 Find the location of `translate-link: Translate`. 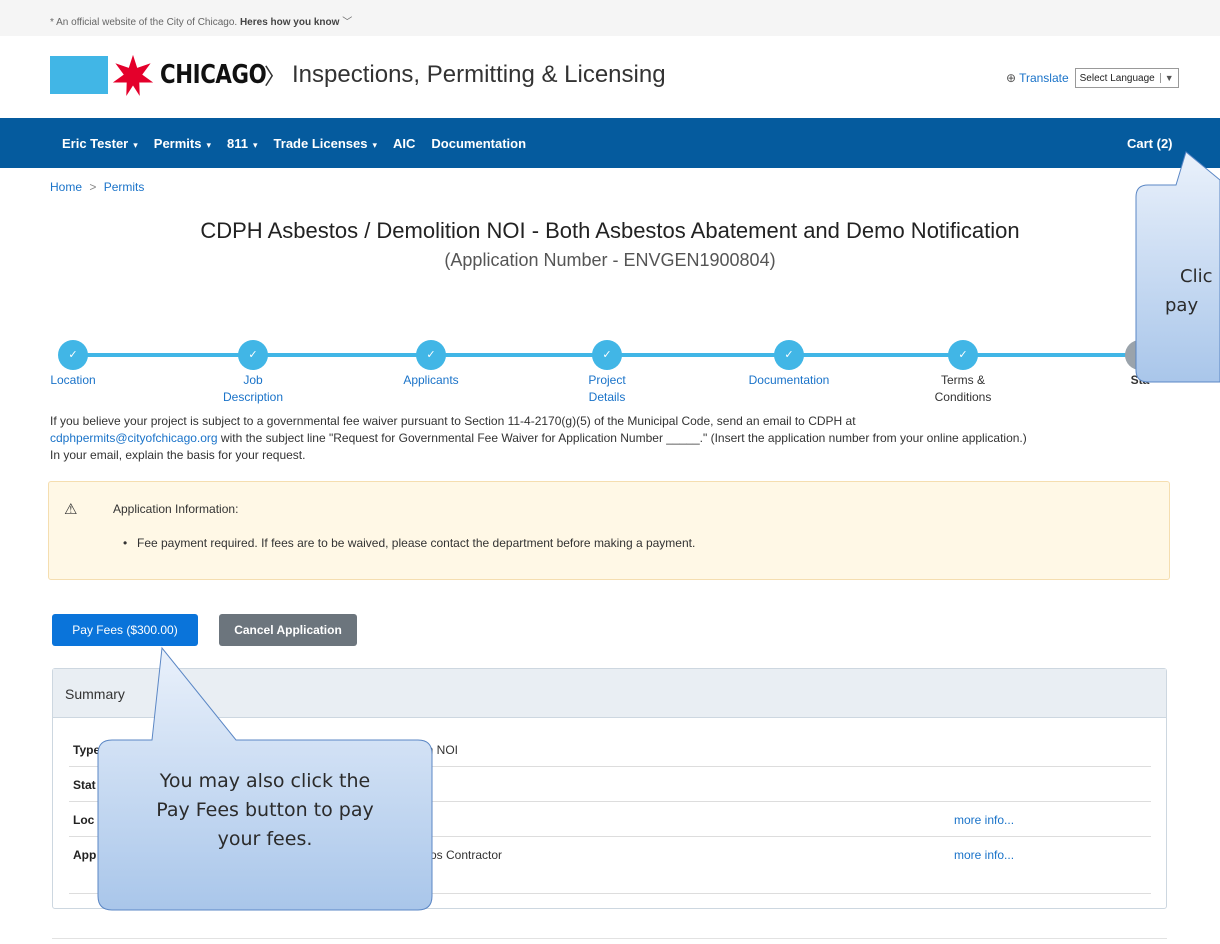

translate-link: Translate is located at coordinates (1044, 78).